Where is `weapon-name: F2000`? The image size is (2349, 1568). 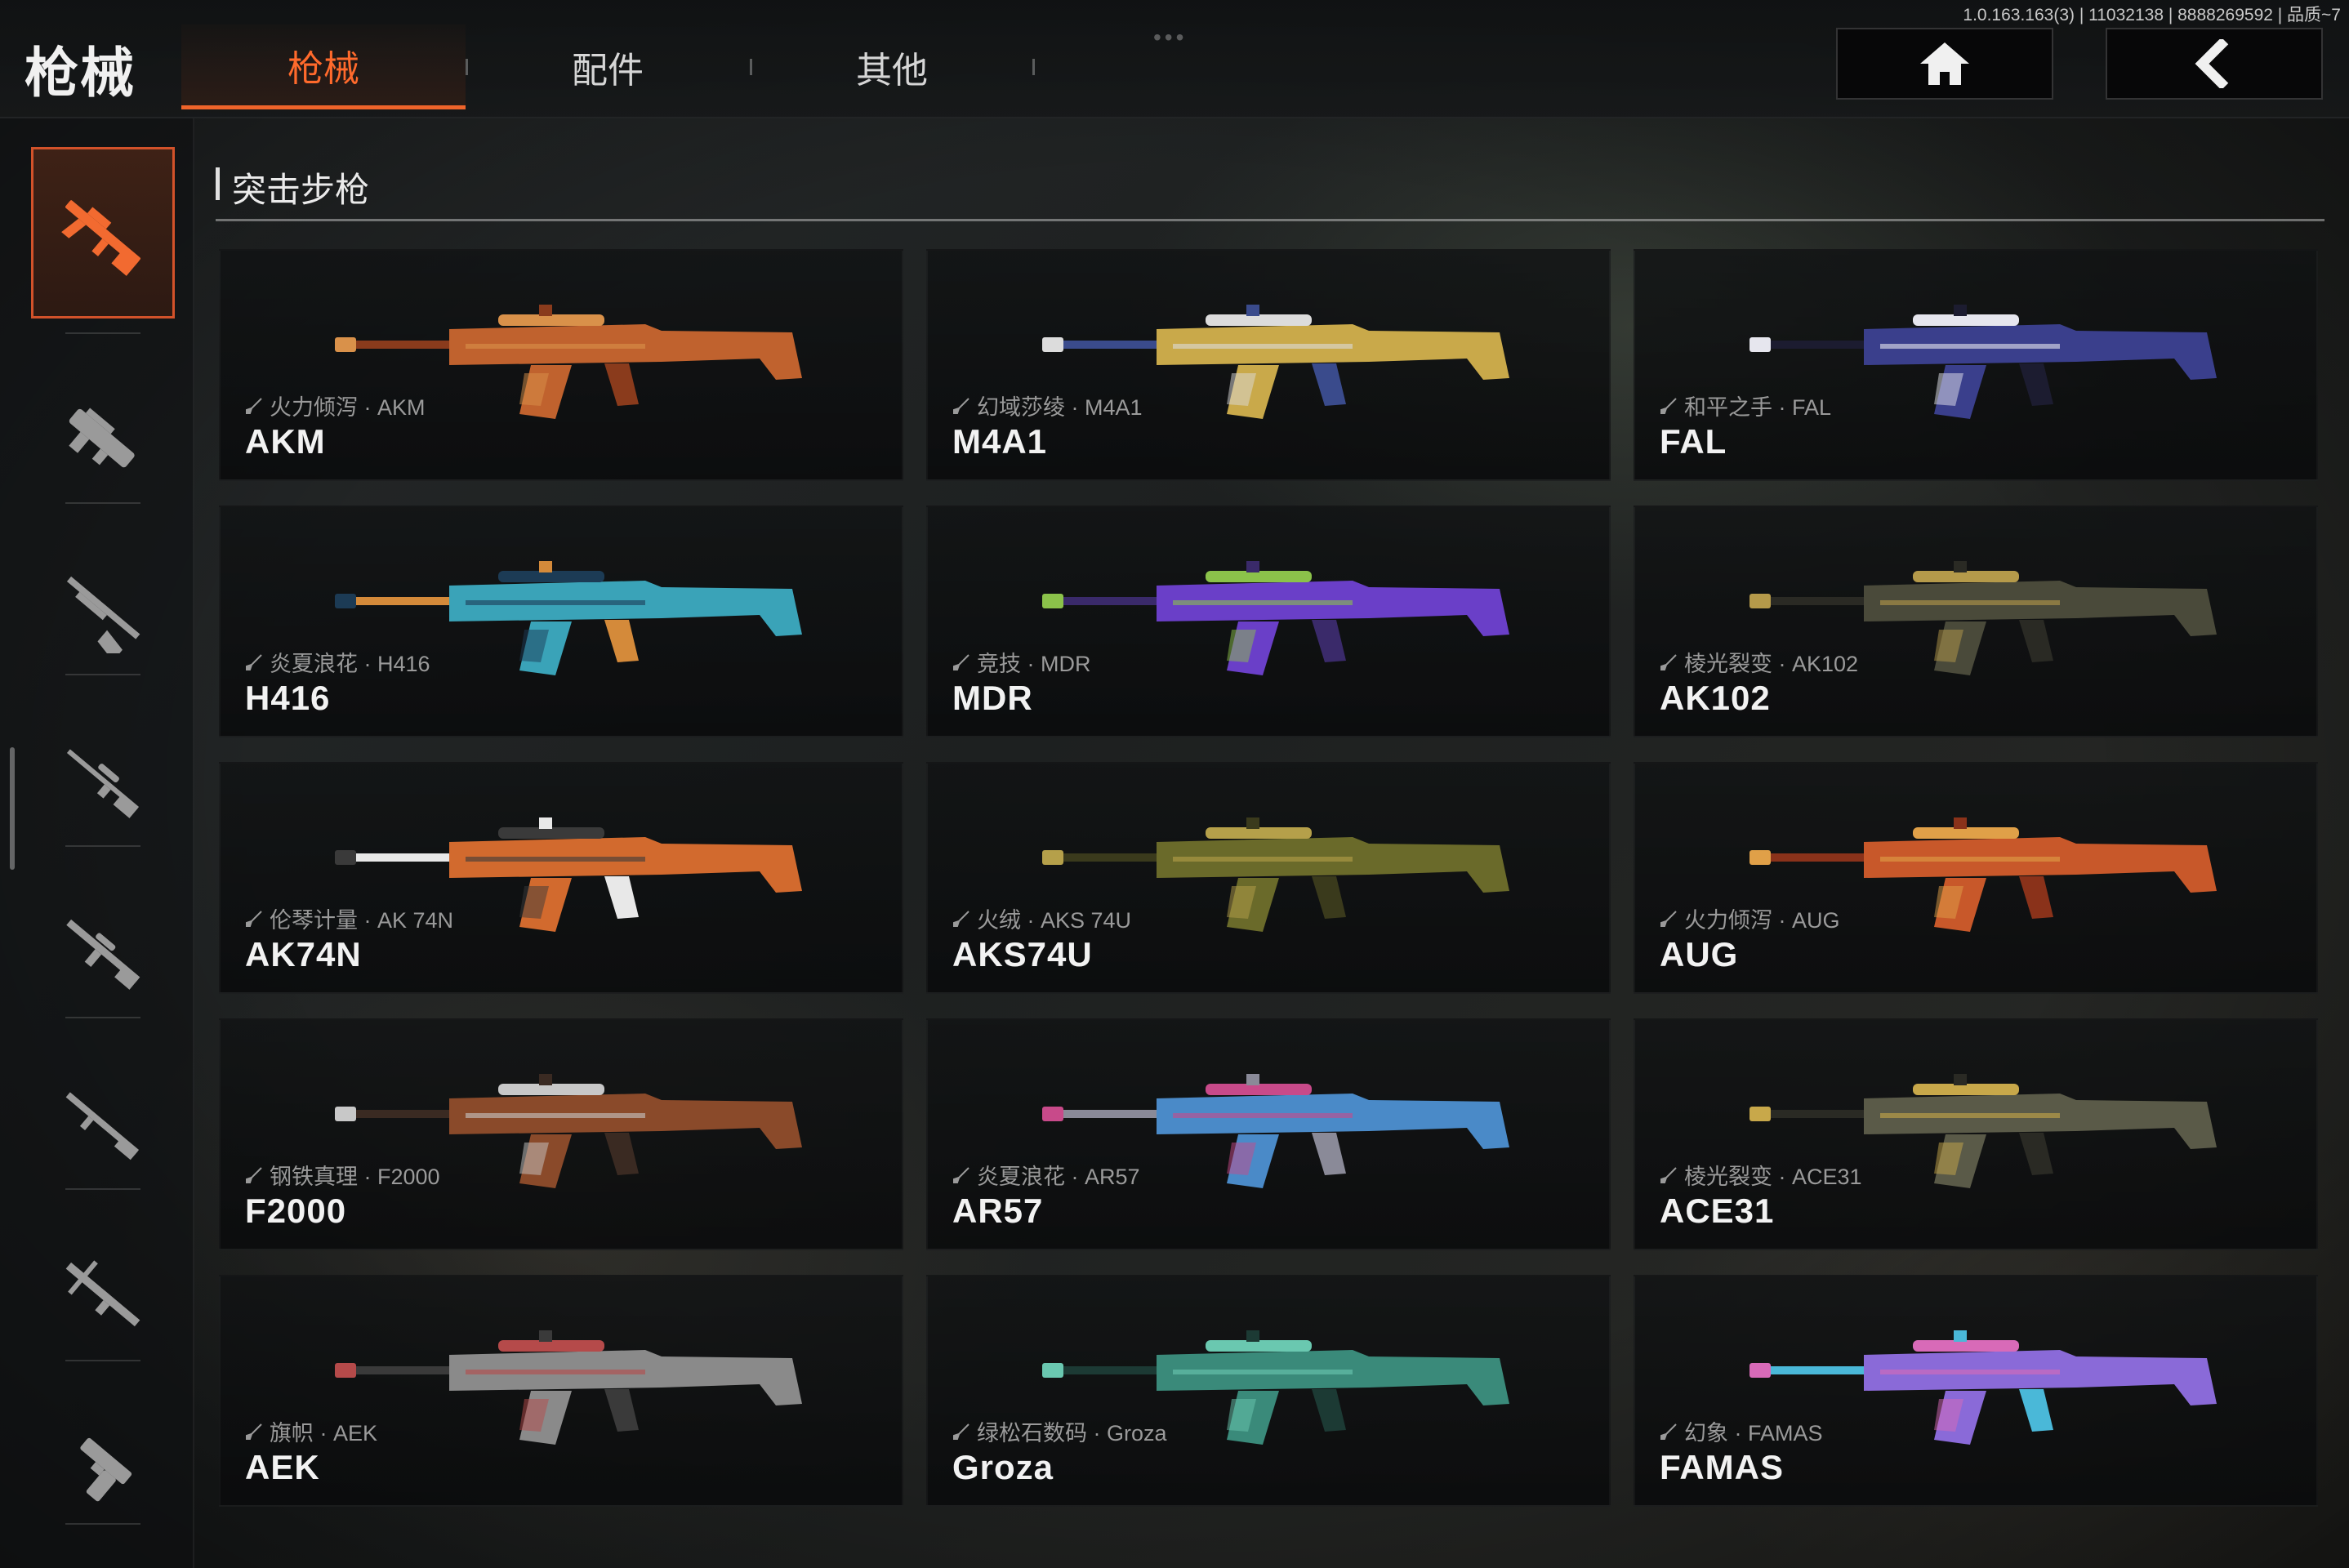 weapon-name: F2000 is located at coordinates (296, 1211).